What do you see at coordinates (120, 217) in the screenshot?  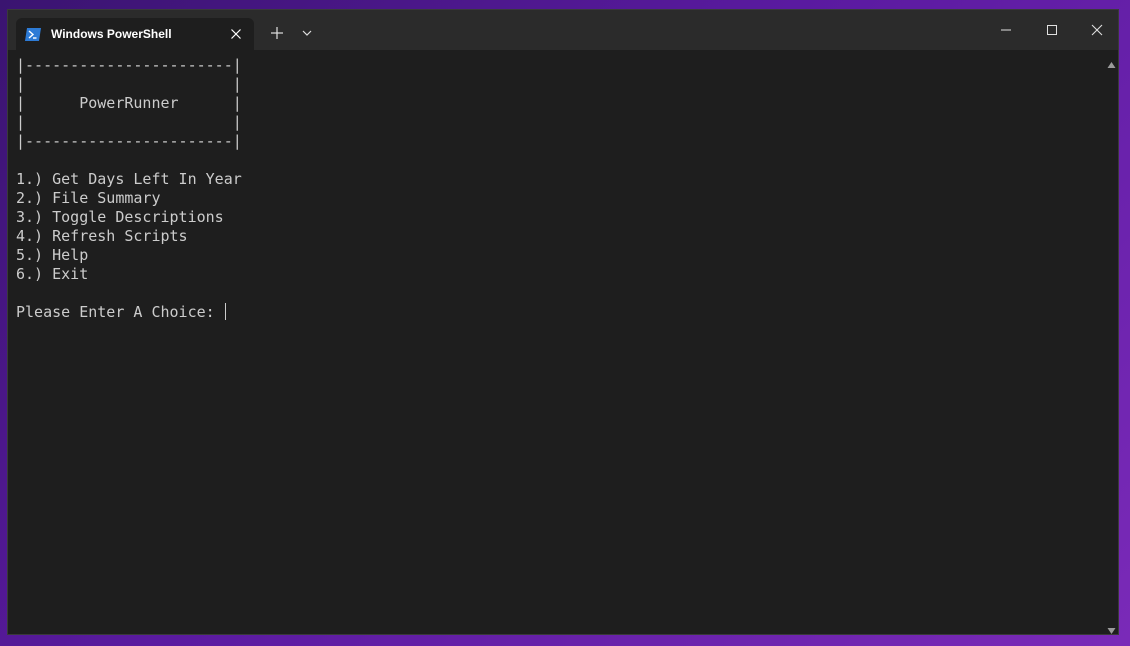 I see `menu-option-3: 3.) Toggle Descriptions` at bounding box center [120, 217].